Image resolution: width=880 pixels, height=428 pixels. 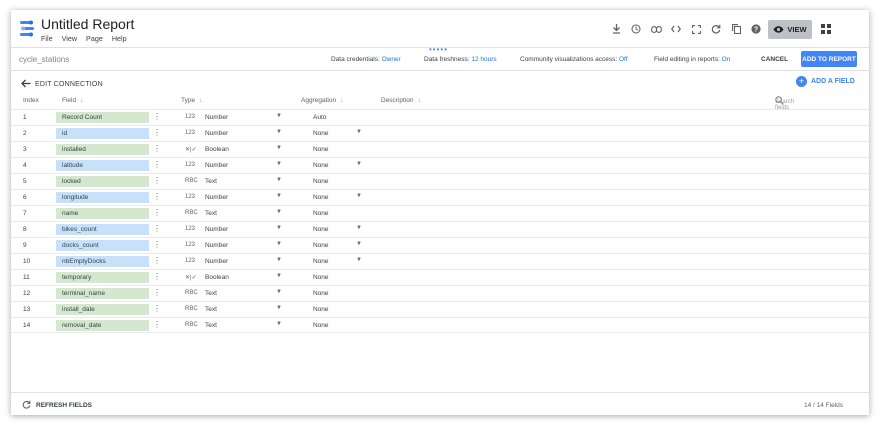 I want to click on menu-page: Page, so click(x=94, y=38).